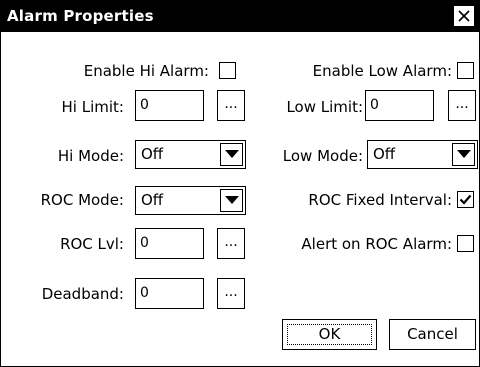  I want to click on dialog-title: Alarm Properties, so click(80, 16).